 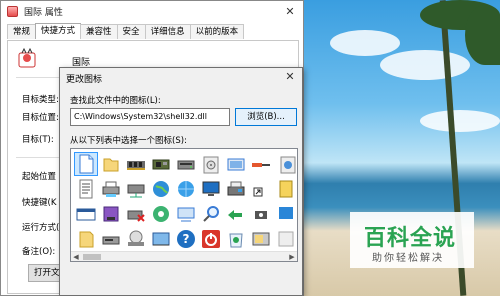 I want to click on dialog-title: 更改图标, so click(x=84, y=80).